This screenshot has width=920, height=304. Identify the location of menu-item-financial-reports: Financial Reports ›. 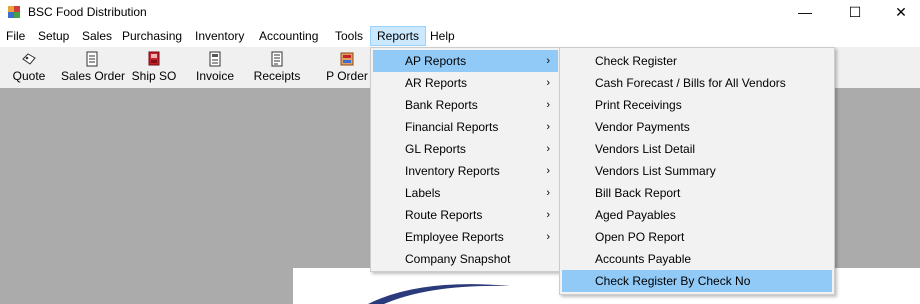
(465, 127).